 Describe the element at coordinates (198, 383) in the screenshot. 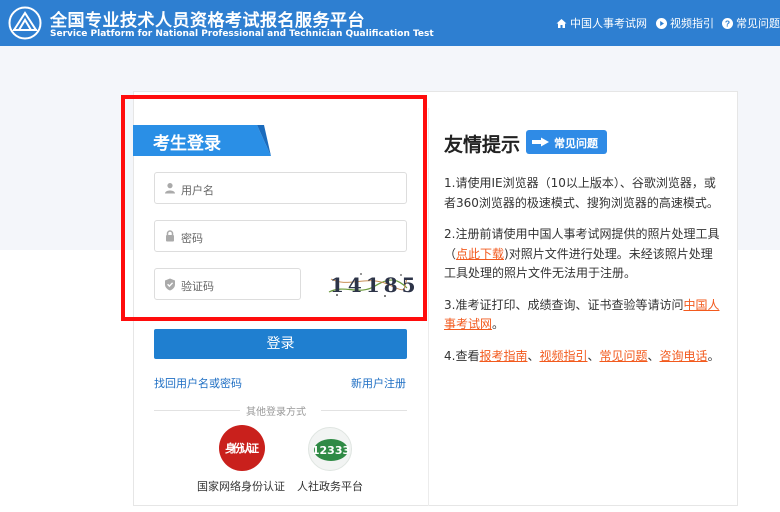

I see `forgot-credentials-link: 找回用户名或密码` at that location.